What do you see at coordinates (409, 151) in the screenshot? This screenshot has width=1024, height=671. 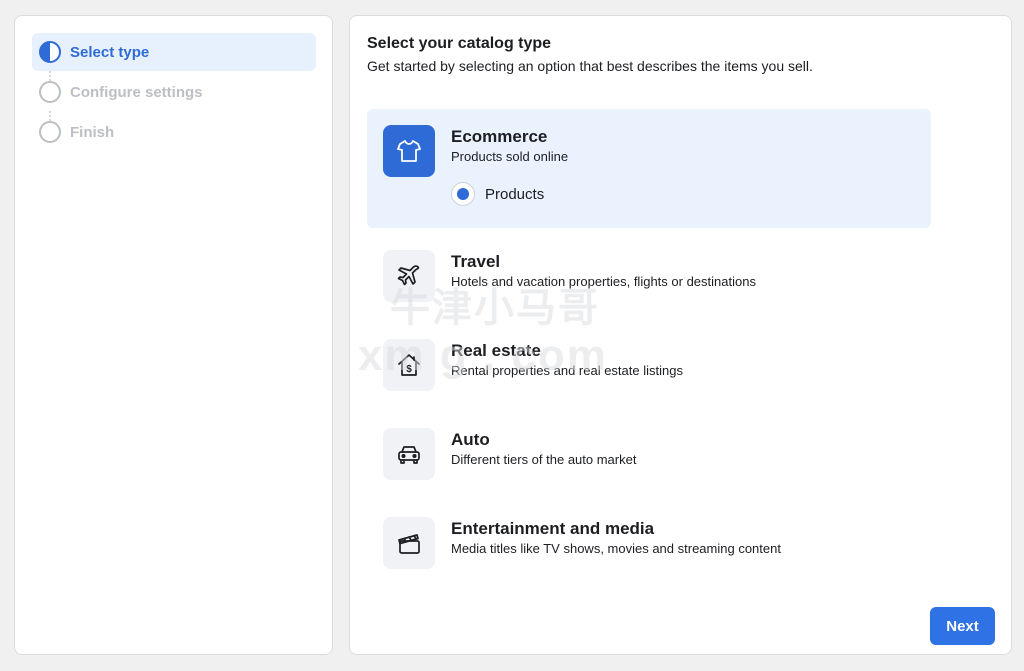 I see `tshirt-icon` at bounding box center [409, 151].